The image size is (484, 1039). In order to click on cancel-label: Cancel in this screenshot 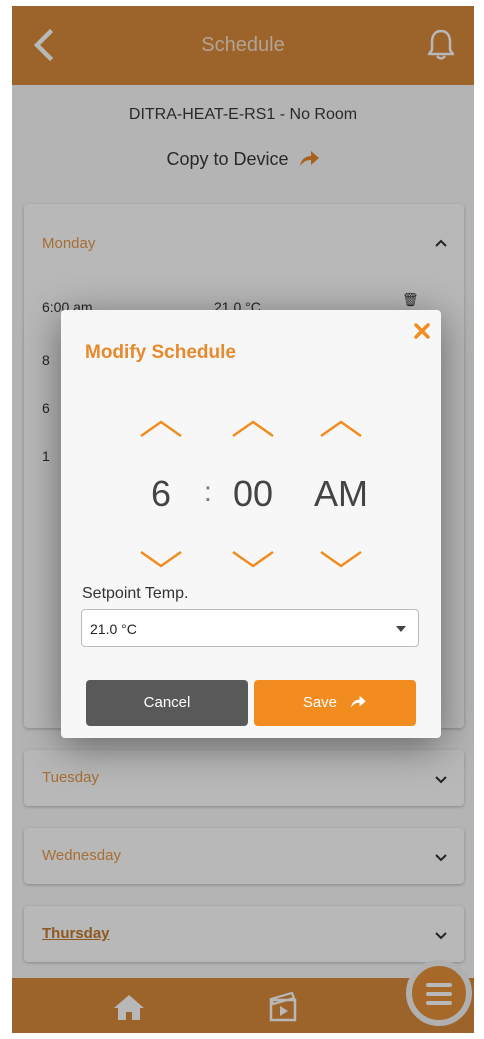, I will do `click(167, 702)`.